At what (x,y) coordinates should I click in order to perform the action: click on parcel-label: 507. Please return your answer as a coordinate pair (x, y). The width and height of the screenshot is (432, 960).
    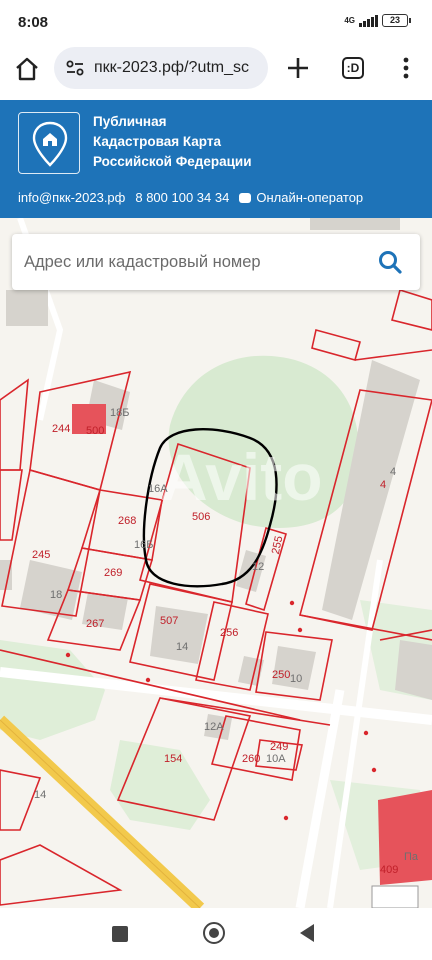
    Looking at the image, I should click on (169, 621).